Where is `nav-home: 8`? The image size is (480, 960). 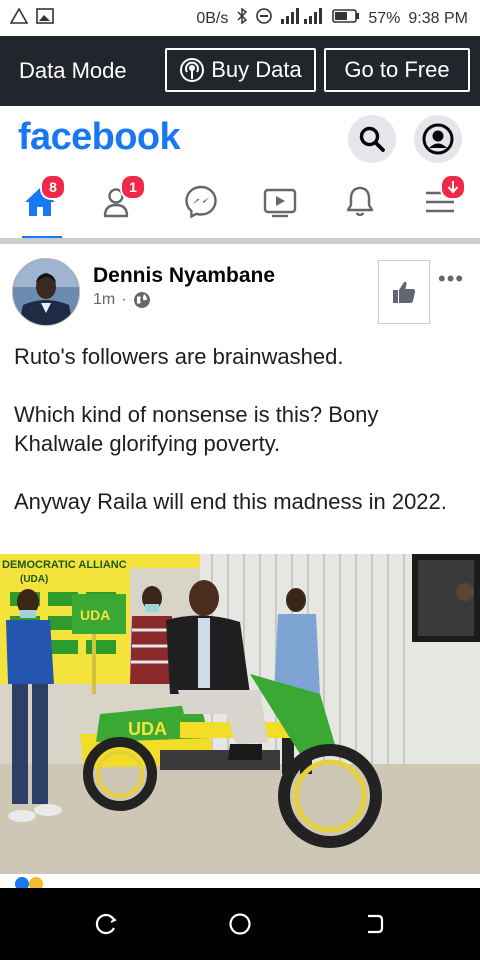 nav-home: 8 is located at coordinates (42, 199).